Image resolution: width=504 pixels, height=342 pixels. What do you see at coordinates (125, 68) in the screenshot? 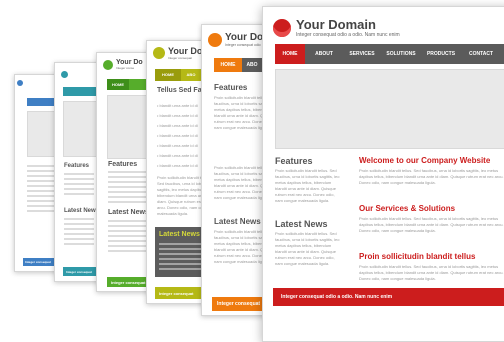
I see `tagline: Integer conse` at bounding box center [125, 68].